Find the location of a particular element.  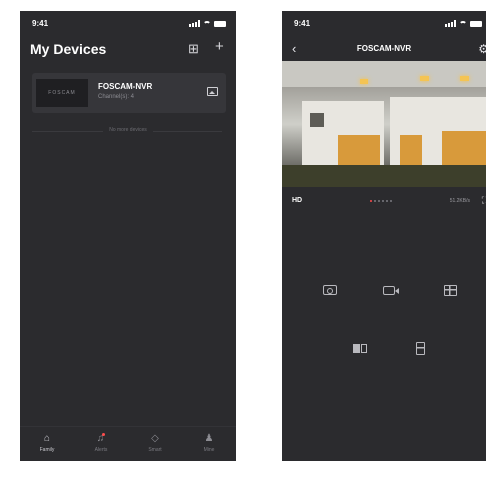

nav-bar: ‹ FOSCAM-NVR ⚙ is located at coordinates (384, 49).